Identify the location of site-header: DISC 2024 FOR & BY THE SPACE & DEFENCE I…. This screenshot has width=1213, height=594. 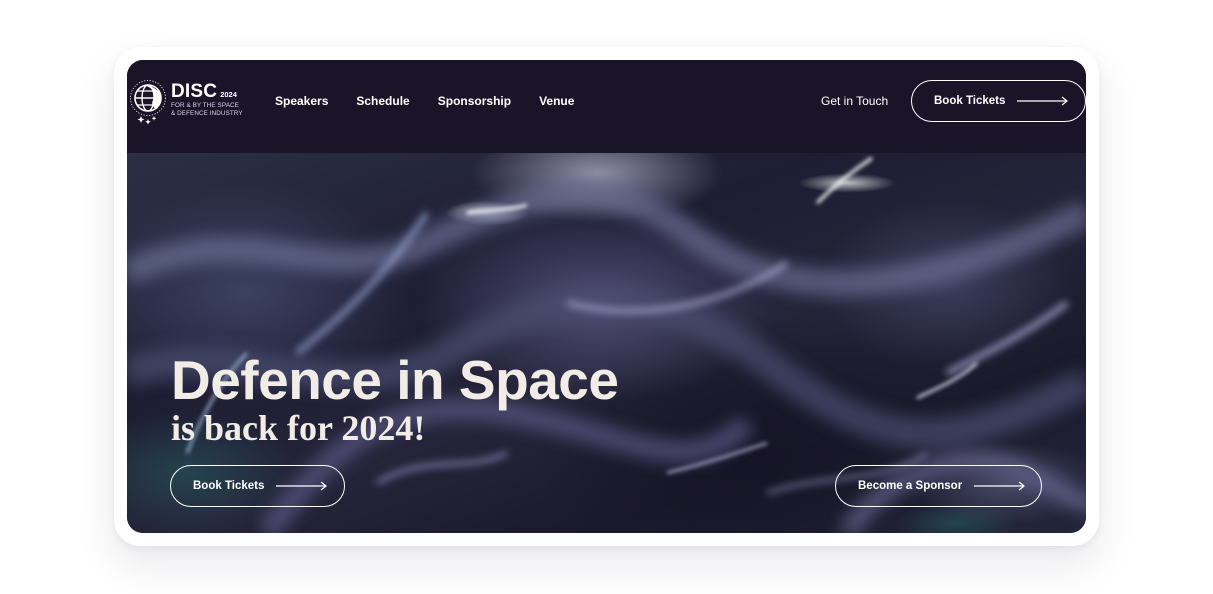
(606, 106).